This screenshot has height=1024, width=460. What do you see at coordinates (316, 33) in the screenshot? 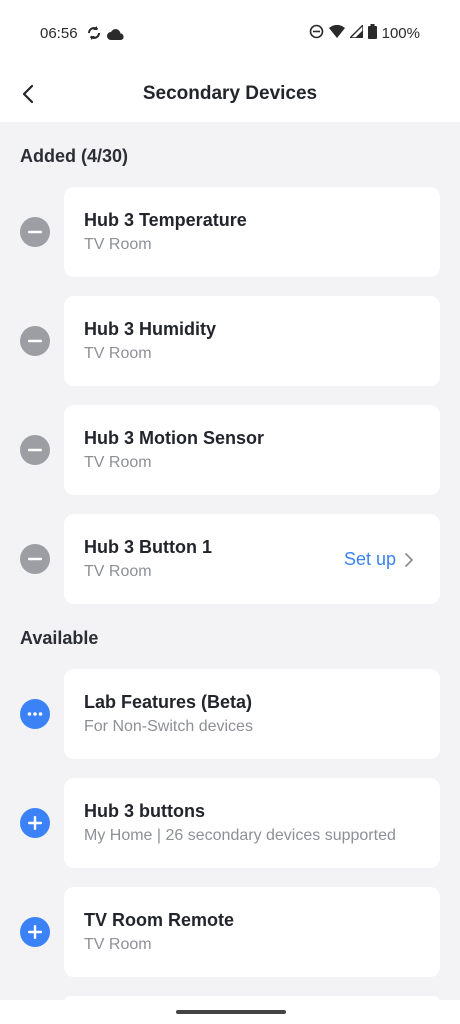
I see `do-not-disturb-icon` at bounding box center [316, 33].